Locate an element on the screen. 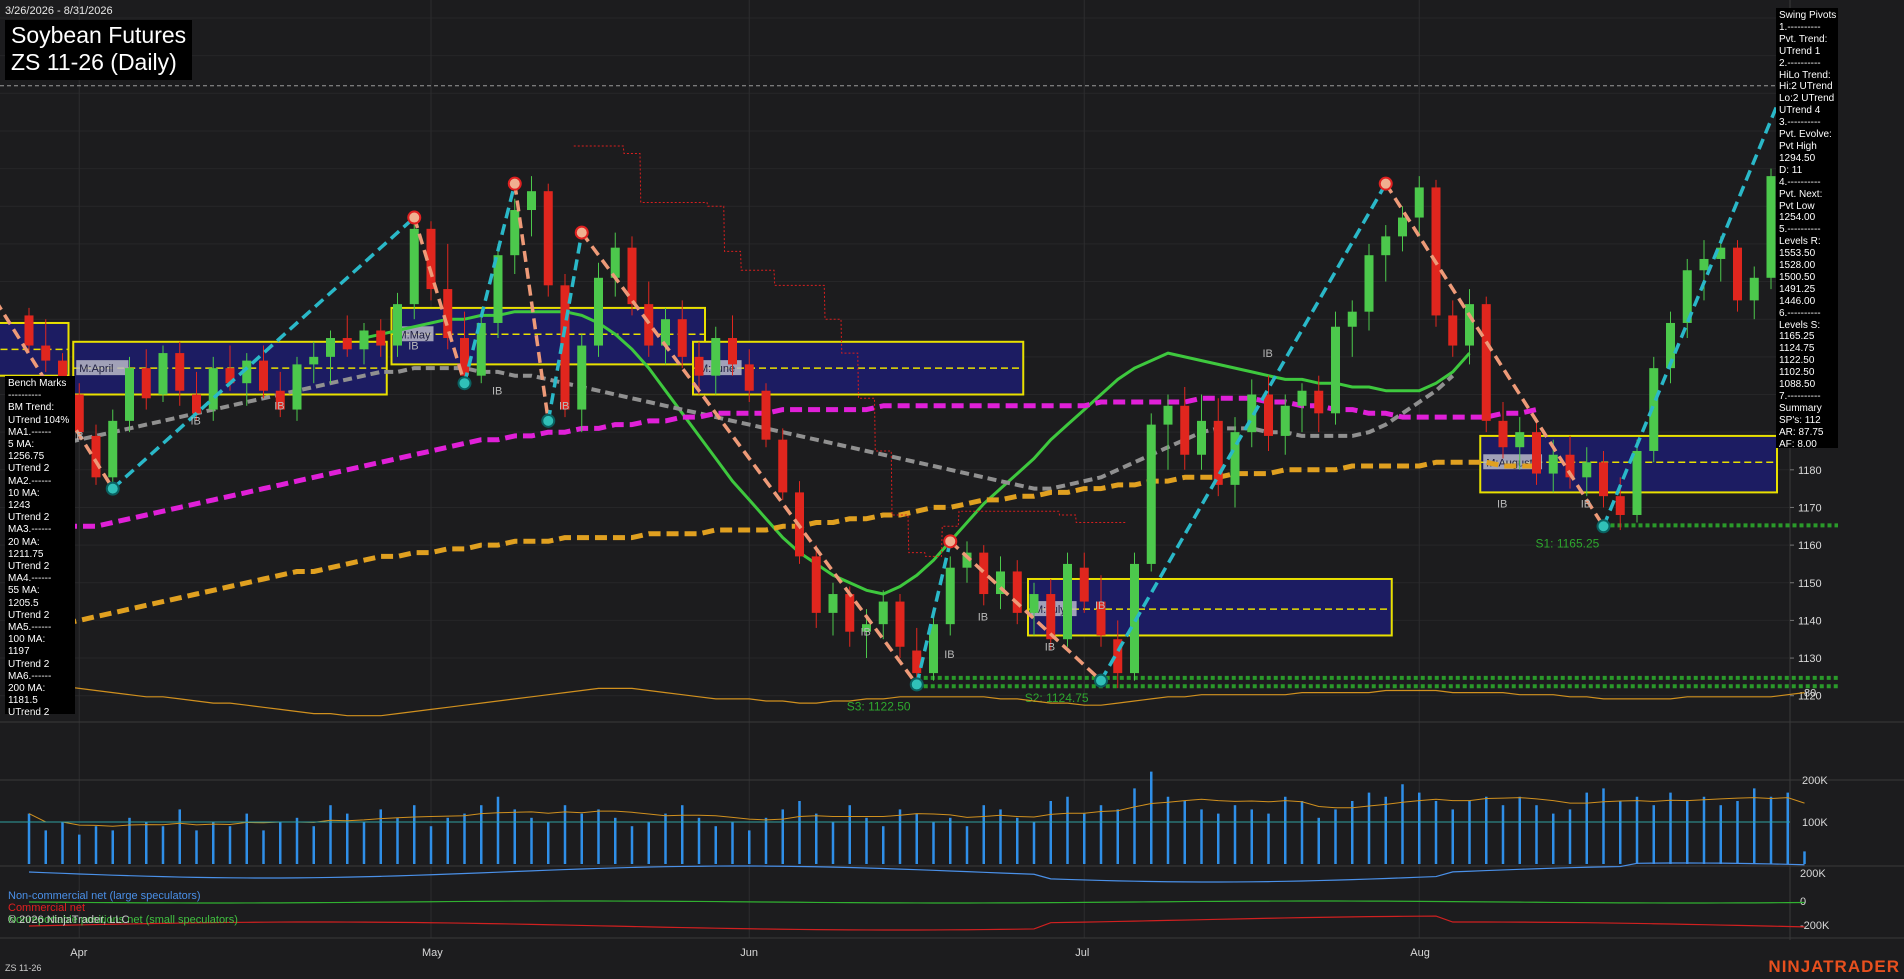 This screenshot has width=1904, height=979. ninjatrader-logo: NINJATRADER is located at coordinates (1834, 966).